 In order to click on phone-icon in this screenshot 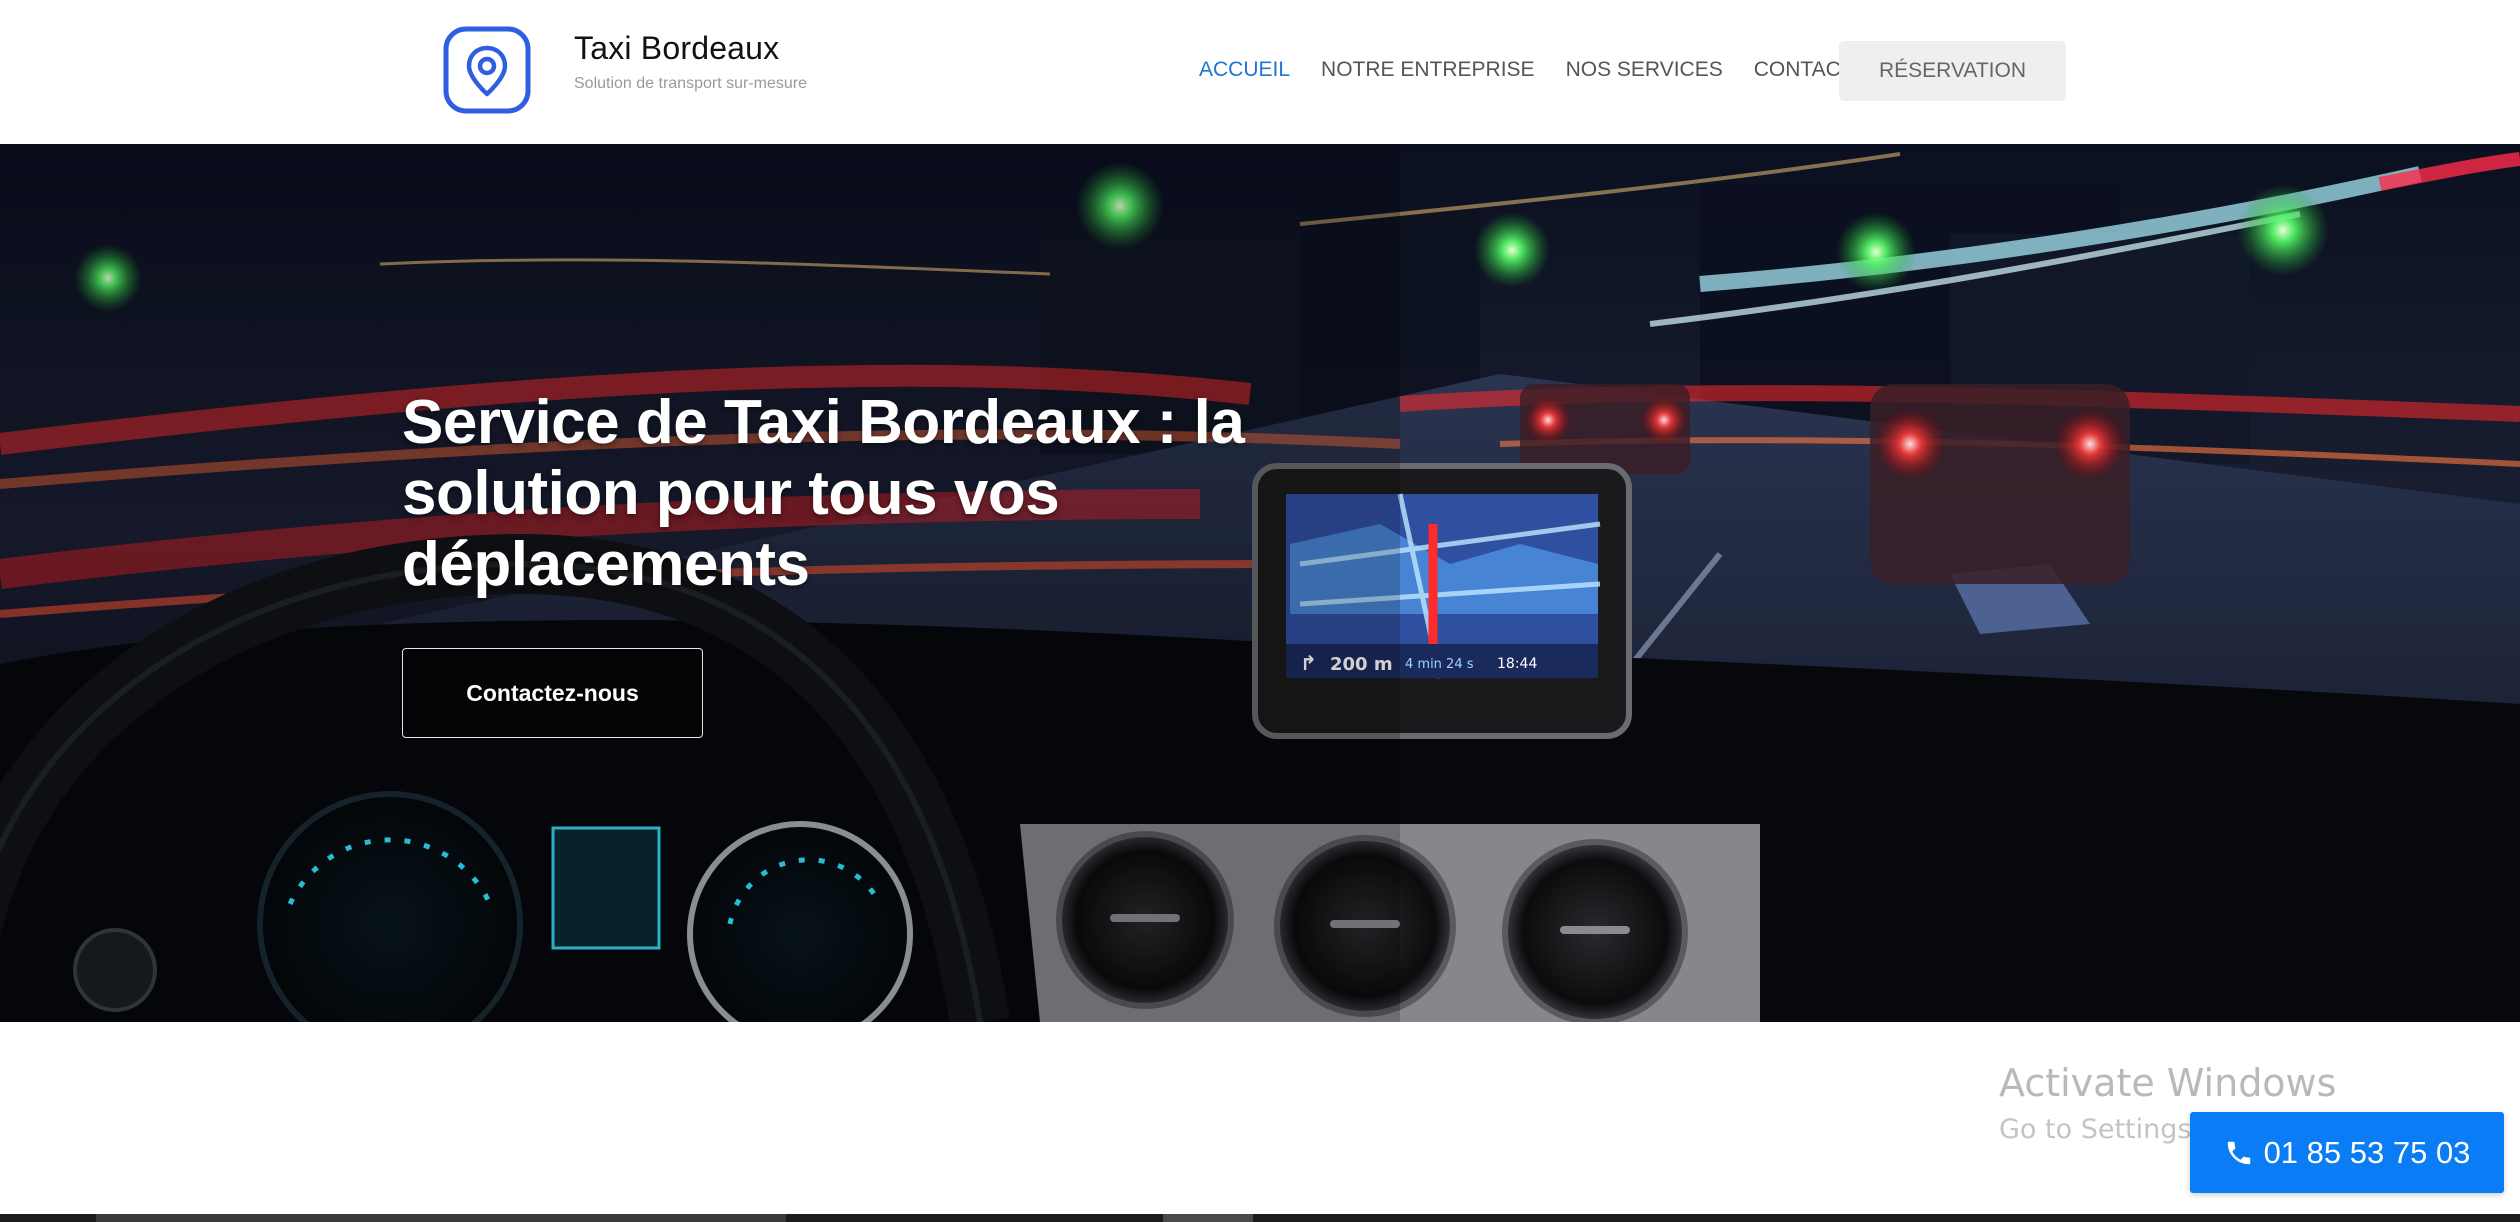, I will do `click(2238, 1152)`.